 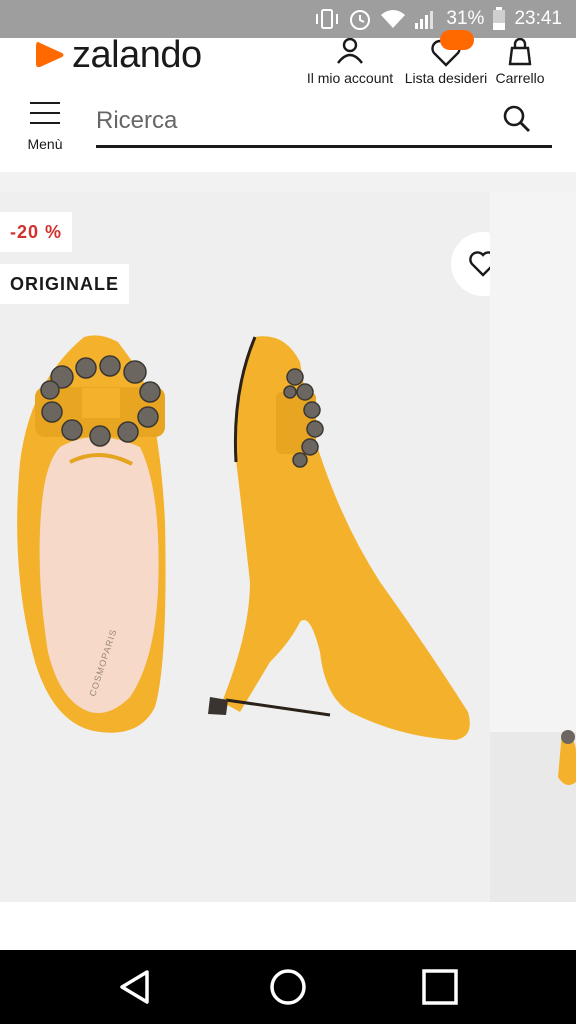 I want to click on wishlist-label: Lista desideri, so click(x=446, y=78).